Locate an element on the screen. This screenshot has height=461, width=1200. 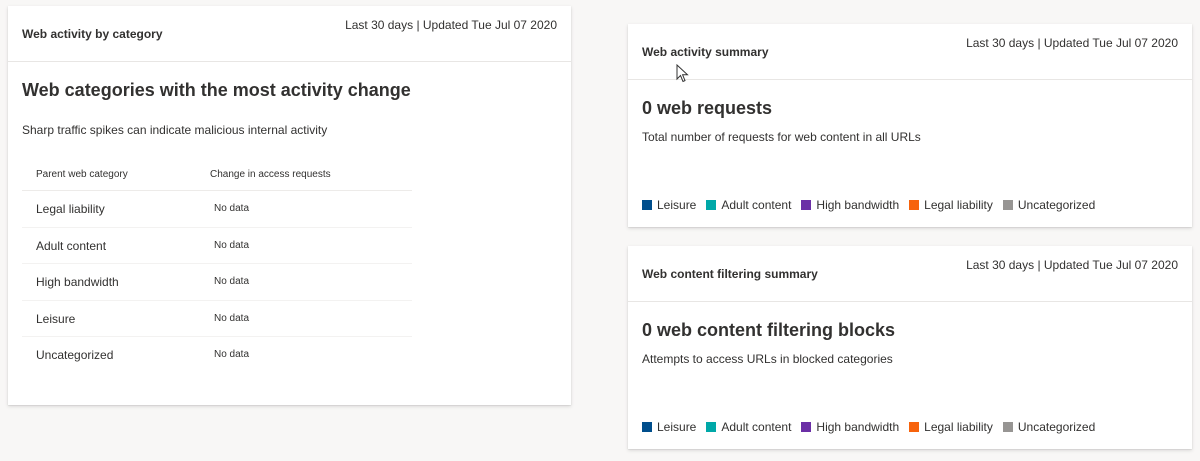
table-row: Legal liability No data is located at coordinates (217, 209).